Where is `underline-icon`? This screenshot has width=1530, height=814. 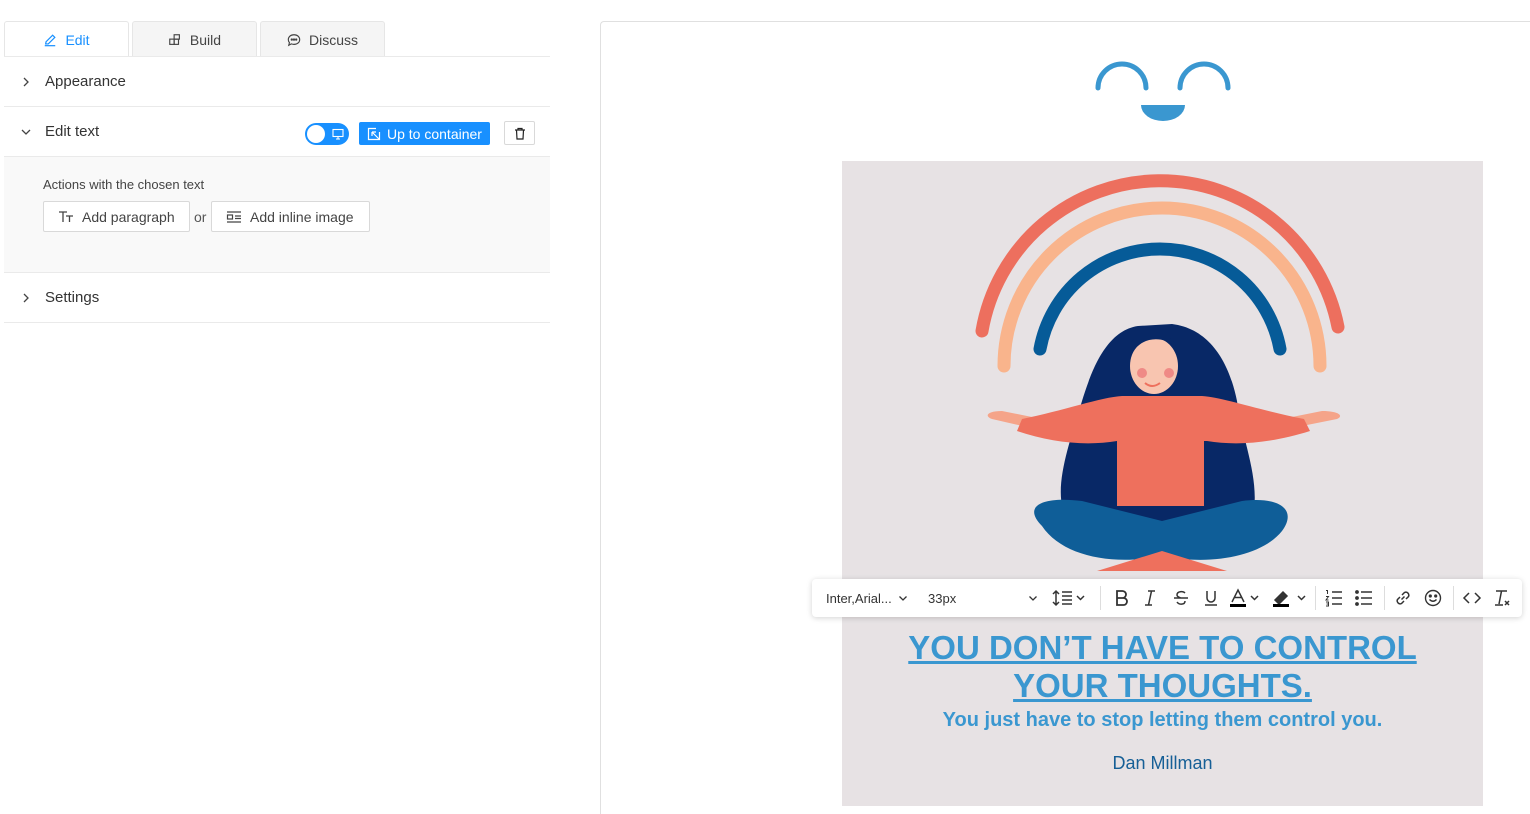
underline-icon is located at coordinates (1211, 598).